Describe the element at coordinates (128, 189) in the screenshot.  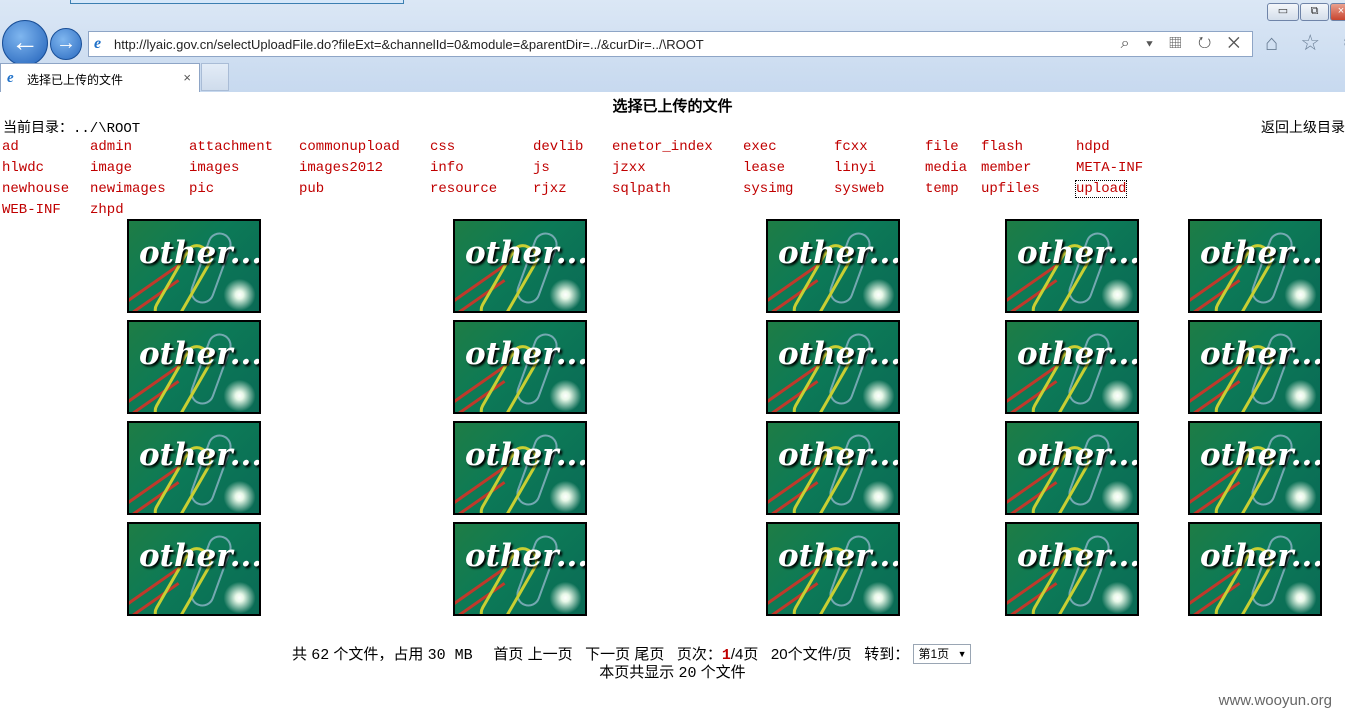
I see `directory-link-newimages: newimages` at that location.